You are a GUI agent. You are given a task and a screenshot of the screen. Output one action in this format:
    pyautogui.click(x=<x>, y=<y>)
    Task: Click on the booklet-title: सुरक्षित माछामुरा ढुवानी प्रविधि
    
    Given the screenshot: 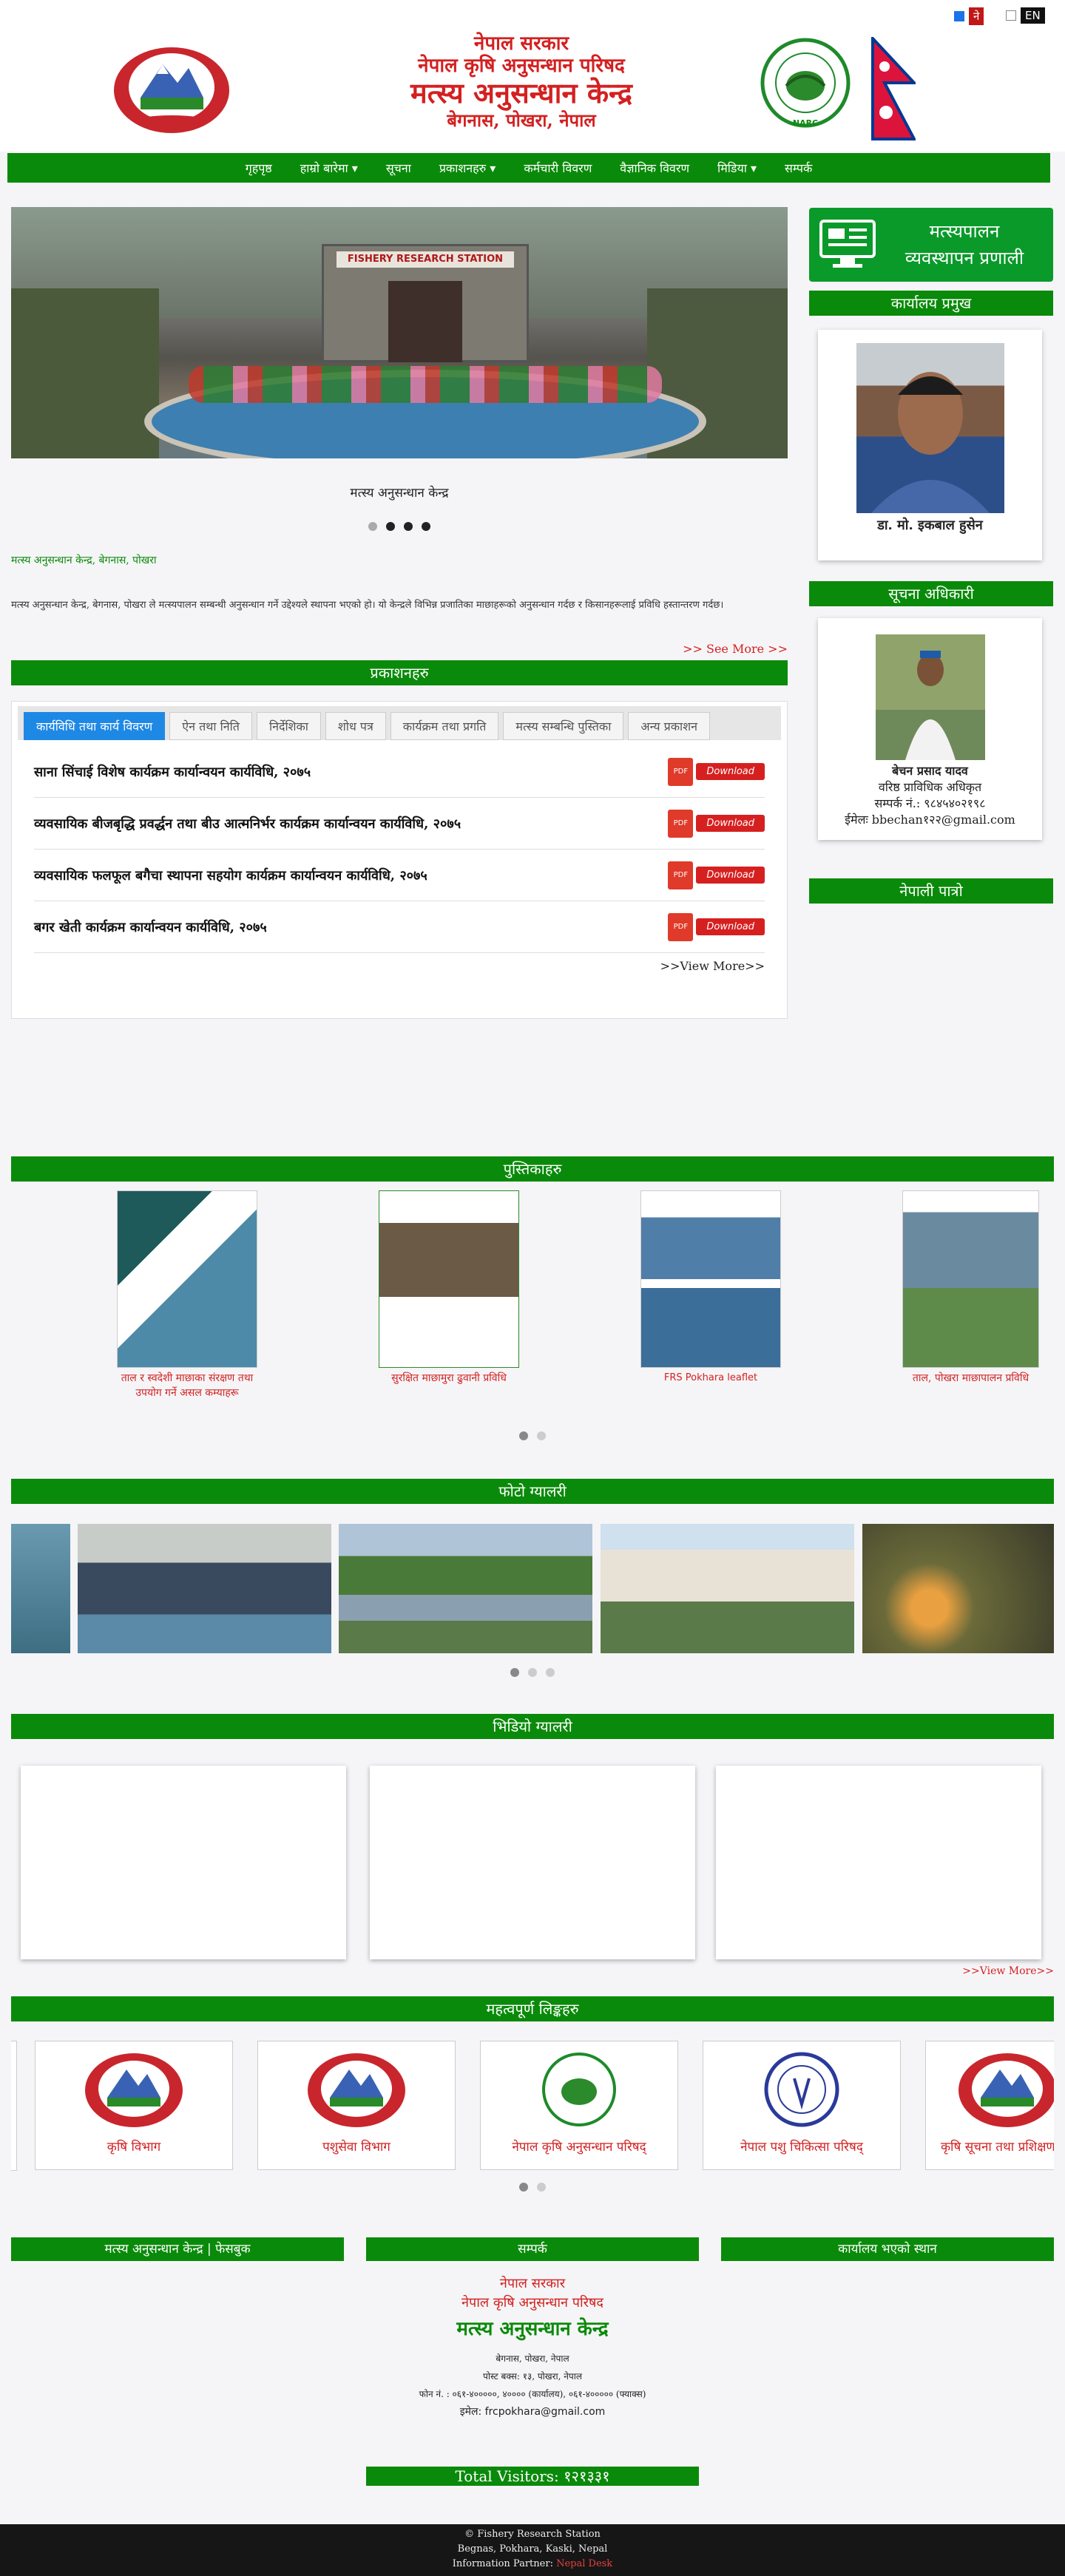 What is the action you would take?
    pyautogui.click(x=449, y=1378)
    